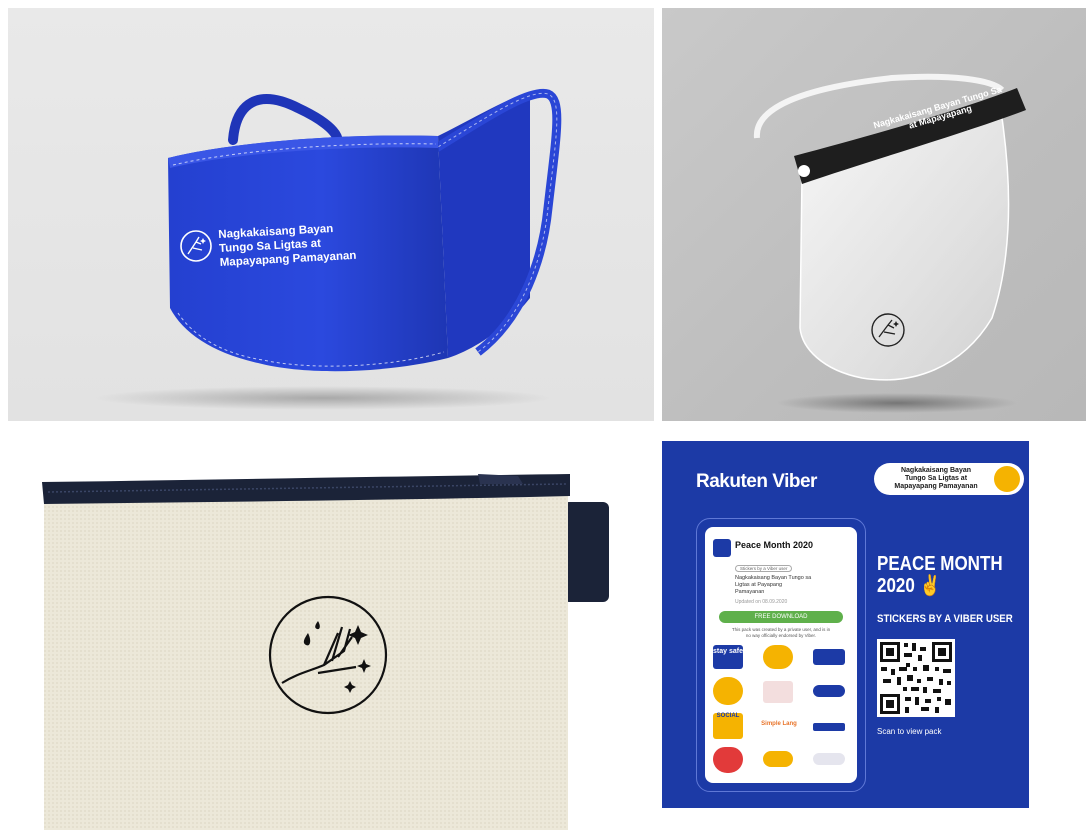 This screenshot has height=830, width=1086. I want to click on pack-desc-line3: Pamayanan, so click(750, 592).